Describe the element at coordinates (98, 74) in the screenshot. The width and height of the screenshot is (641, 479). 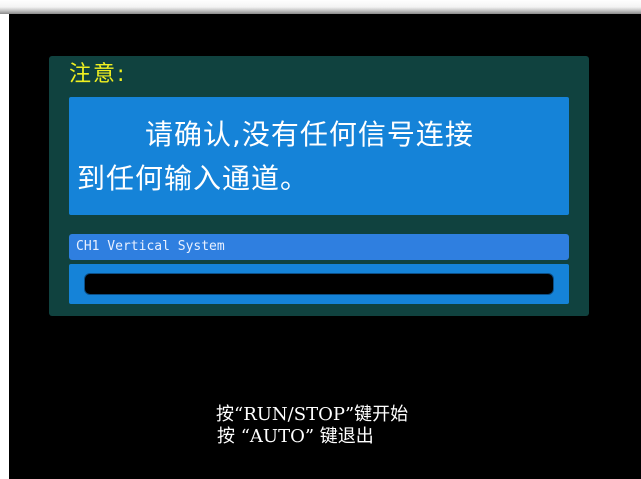
I see `dialog-title: 注意:` at that location.